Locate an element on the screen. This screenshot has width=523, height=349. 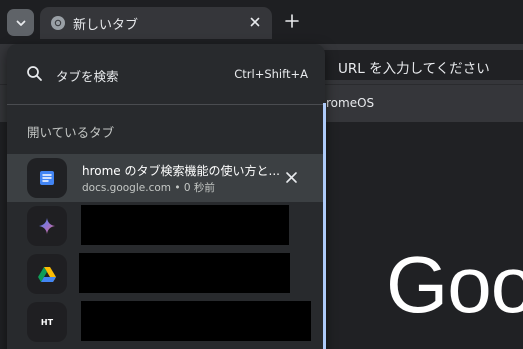
tab-search-field: タブを検索 Ctrl+Shift+A is located at coordinates (166, 74).